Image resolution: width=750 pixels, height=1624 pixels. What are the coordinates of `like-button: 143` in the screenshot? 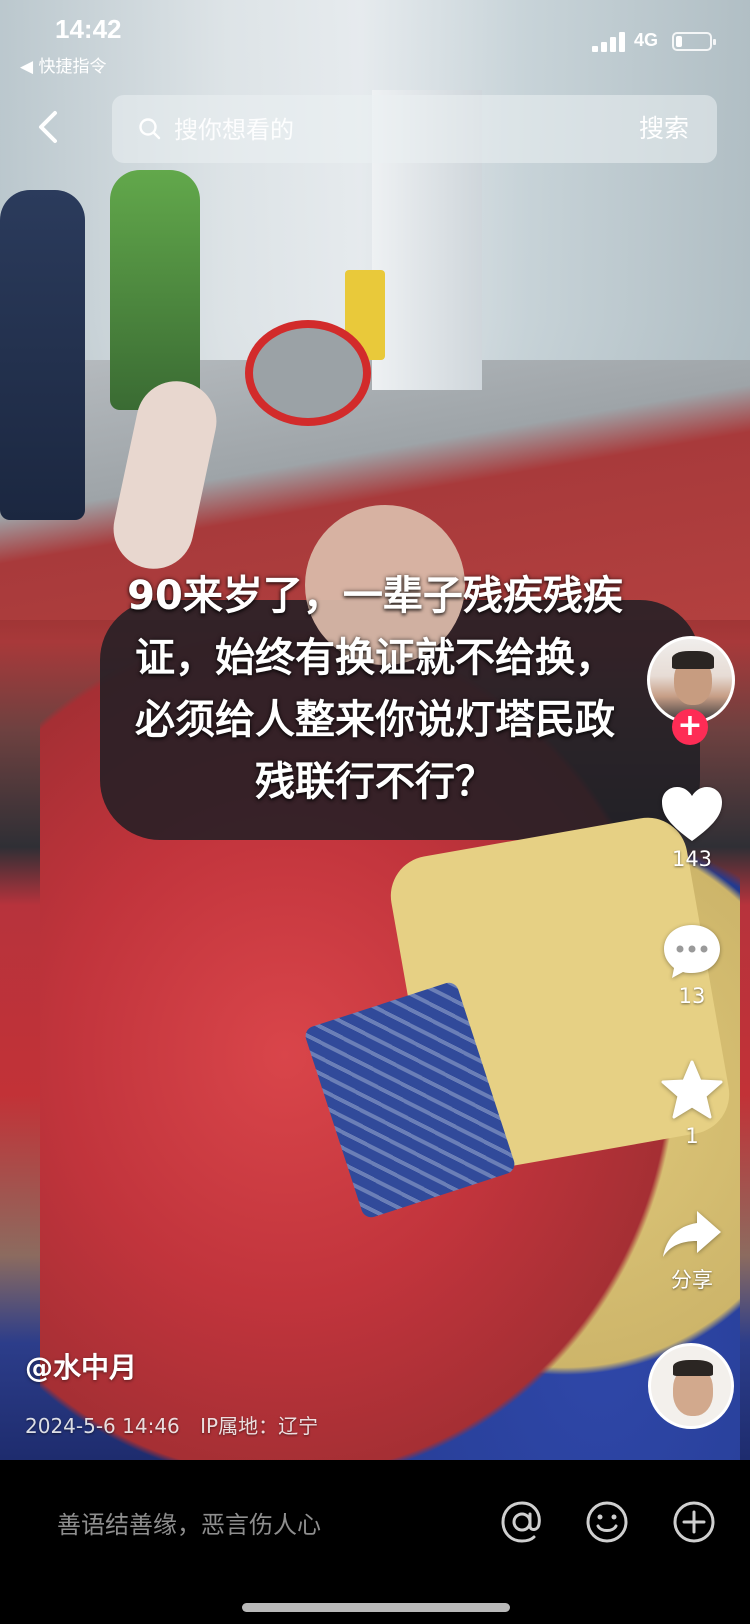 It's located at (692, 828).